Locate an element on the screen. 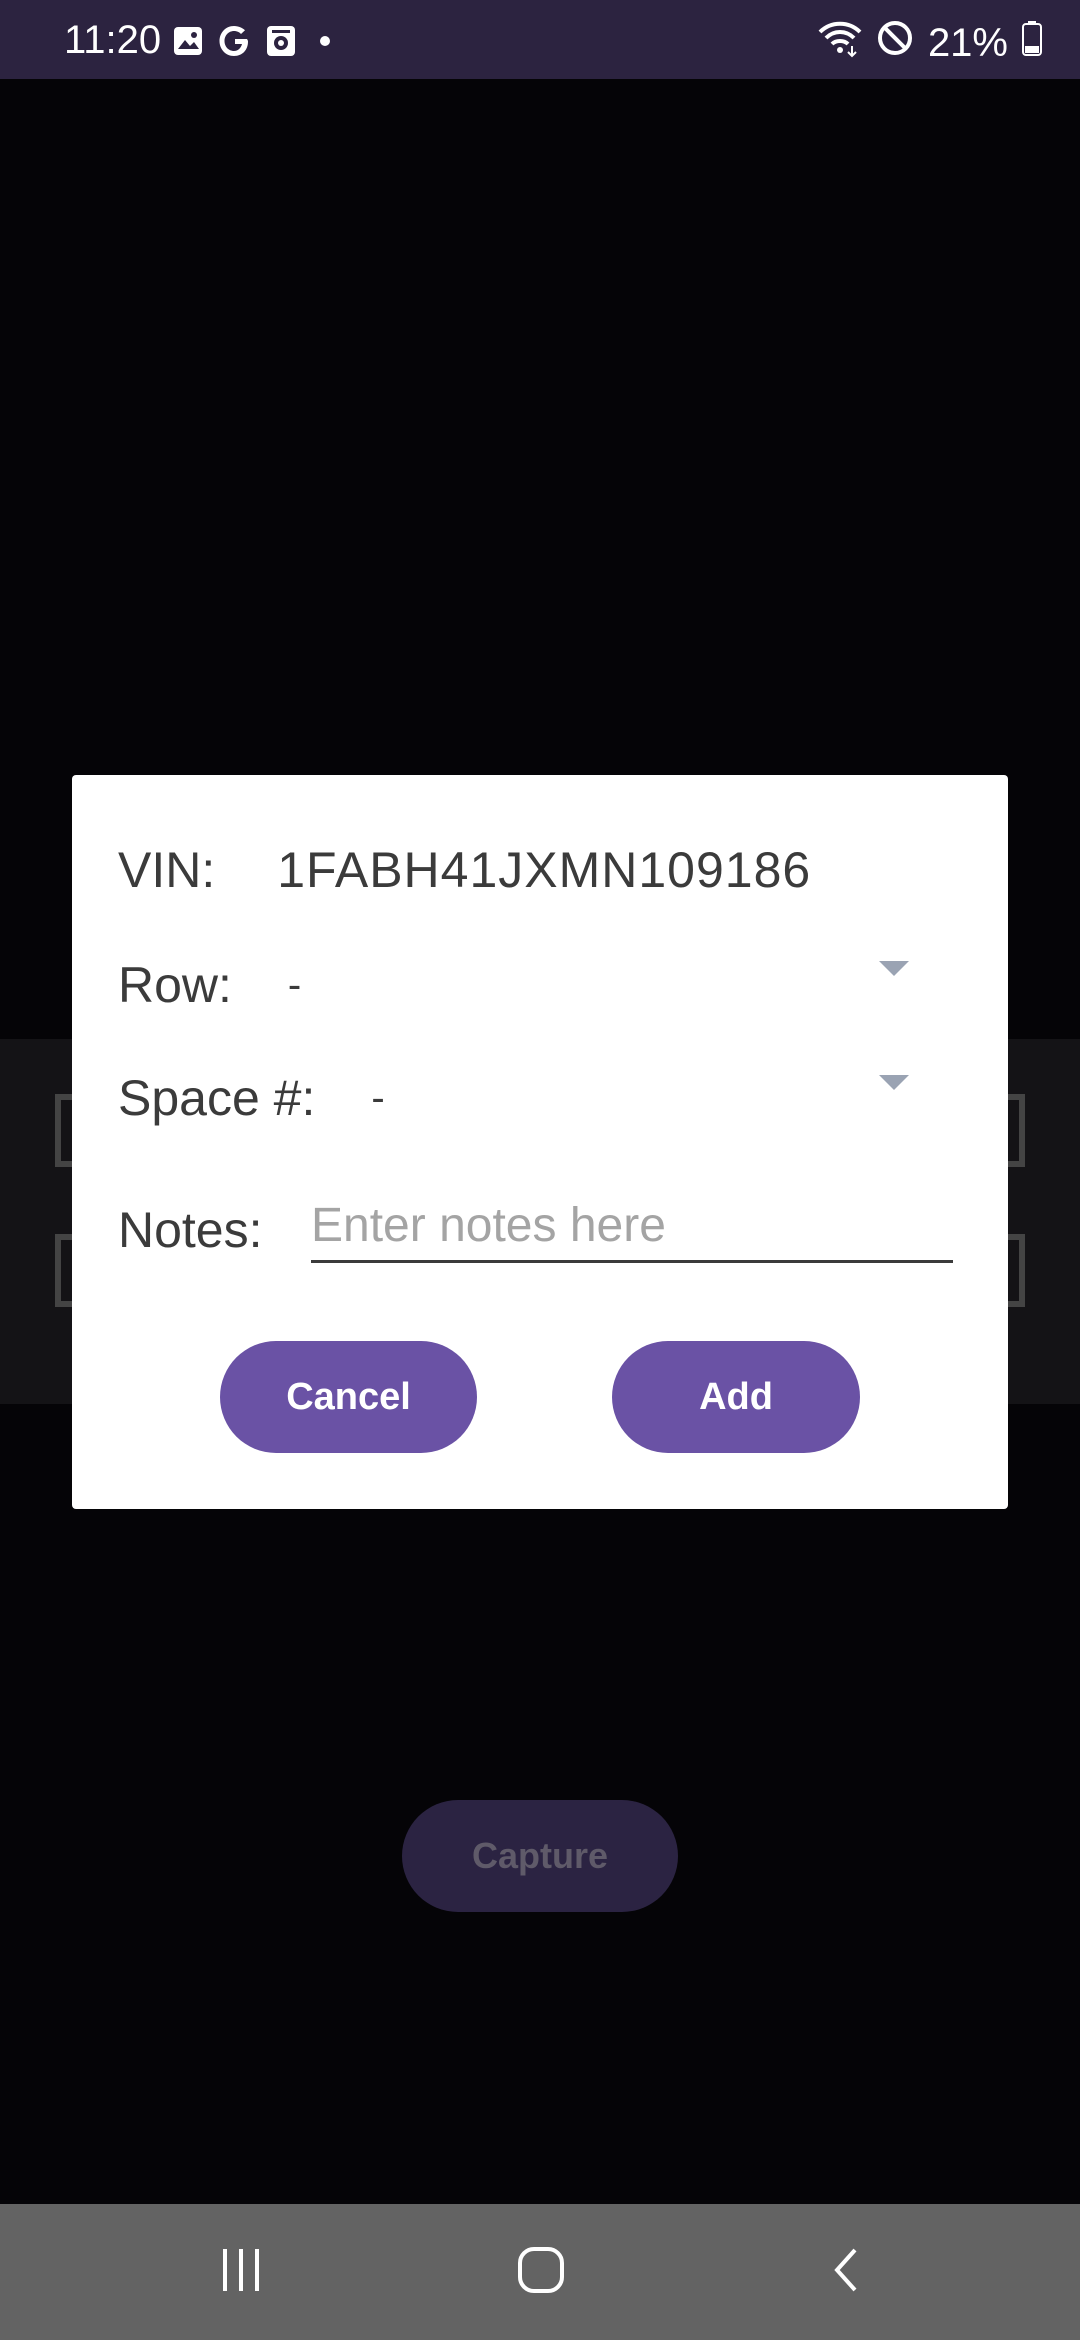 This screenshot has height=2340, width=1080. vin-row: VIN: 1FABH41JXMN109186 is located at coordinates (464, 870).